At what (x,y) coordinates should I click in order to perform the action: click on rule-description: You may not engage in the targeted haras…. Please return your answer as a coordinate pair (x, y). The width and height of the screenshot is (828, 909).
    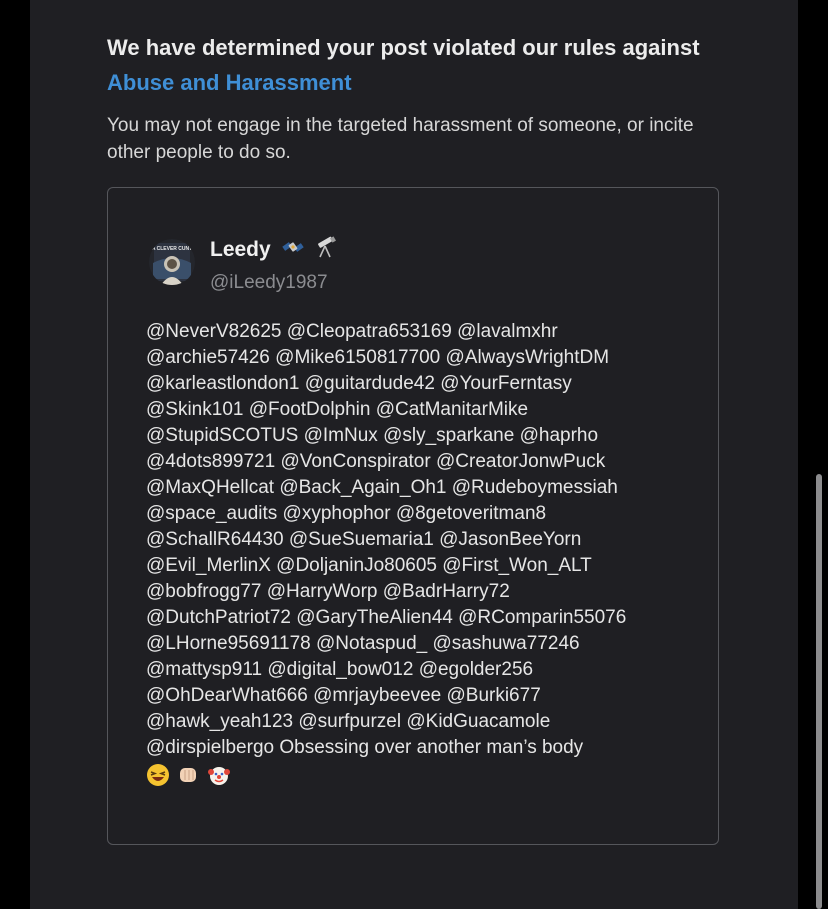
    Looking at the image, I should click on (400, 139).